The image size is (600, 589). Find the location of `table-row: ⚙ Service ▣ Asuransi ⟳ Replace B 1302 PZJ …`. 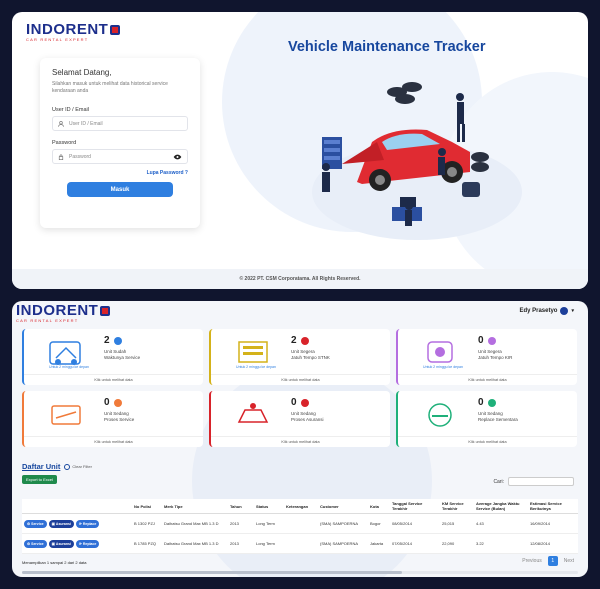

table-row: ⚙ Service ▣ Asuransi ⟳ Replace B 1302 PZJ … is located at coordinates (300, 524).